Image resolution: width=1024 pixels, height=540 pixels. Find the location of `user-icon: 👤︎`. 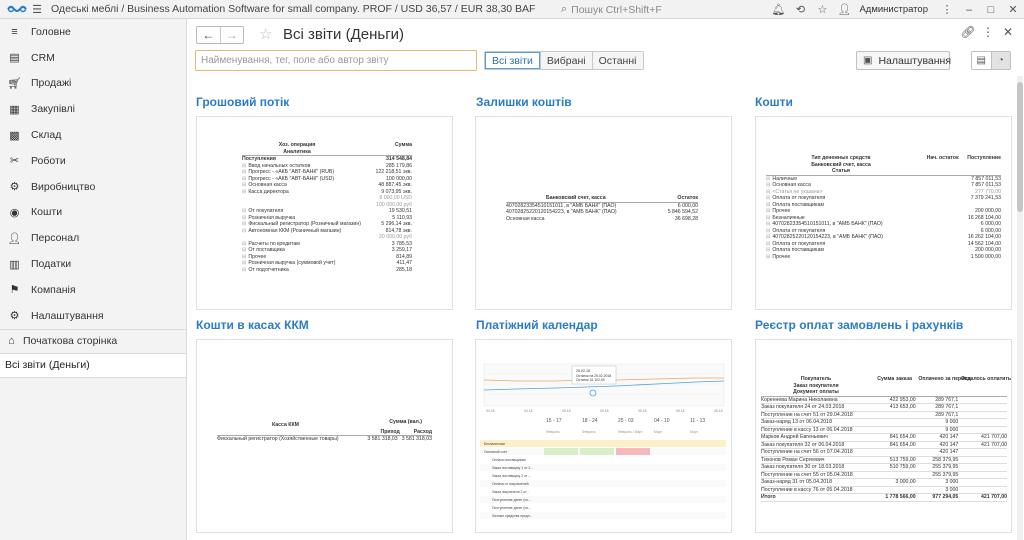

user-icon: 👤︎ is located at coordinates (844, 10).